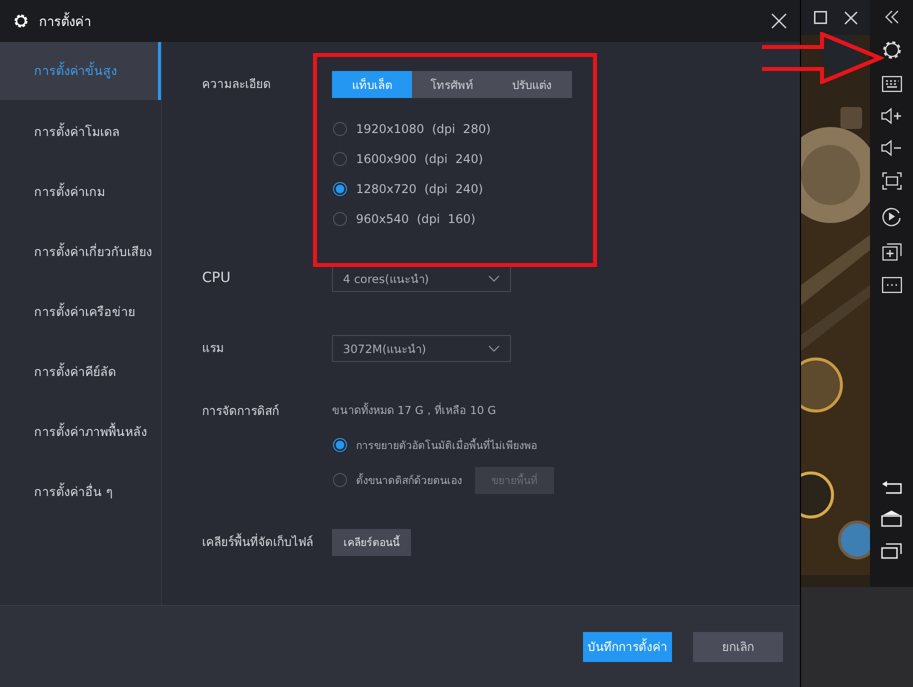 Image resolution: width=913 pixels, height=687 pixels. Describe the element at coordinates (892, 285) in the screenshot. I see `more-icon` at that location.